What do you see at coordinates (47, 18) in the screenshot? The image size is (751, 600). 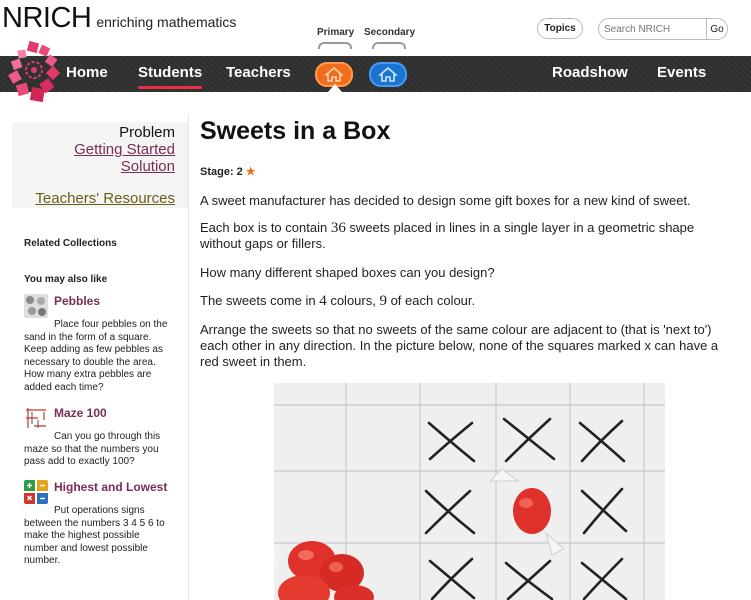 I see `brand-name: NRICH` at bounding box center [47, 18].